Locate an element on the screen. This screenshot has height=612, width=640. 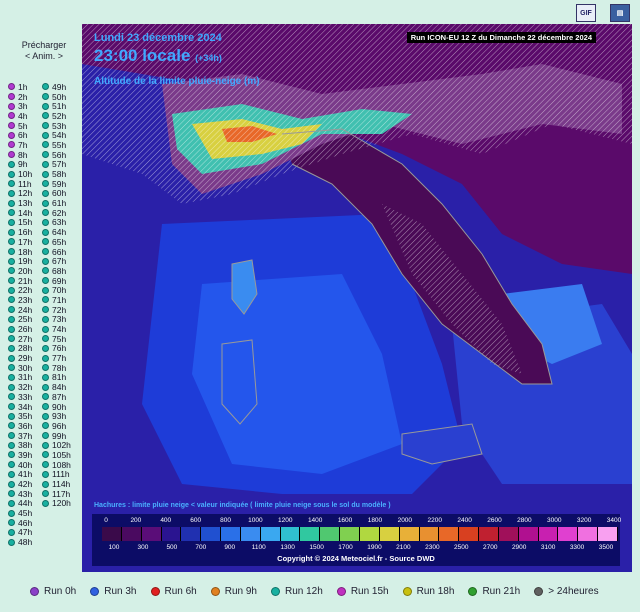
forecast-hour-item: 48h is located at coordinates (20, 542).